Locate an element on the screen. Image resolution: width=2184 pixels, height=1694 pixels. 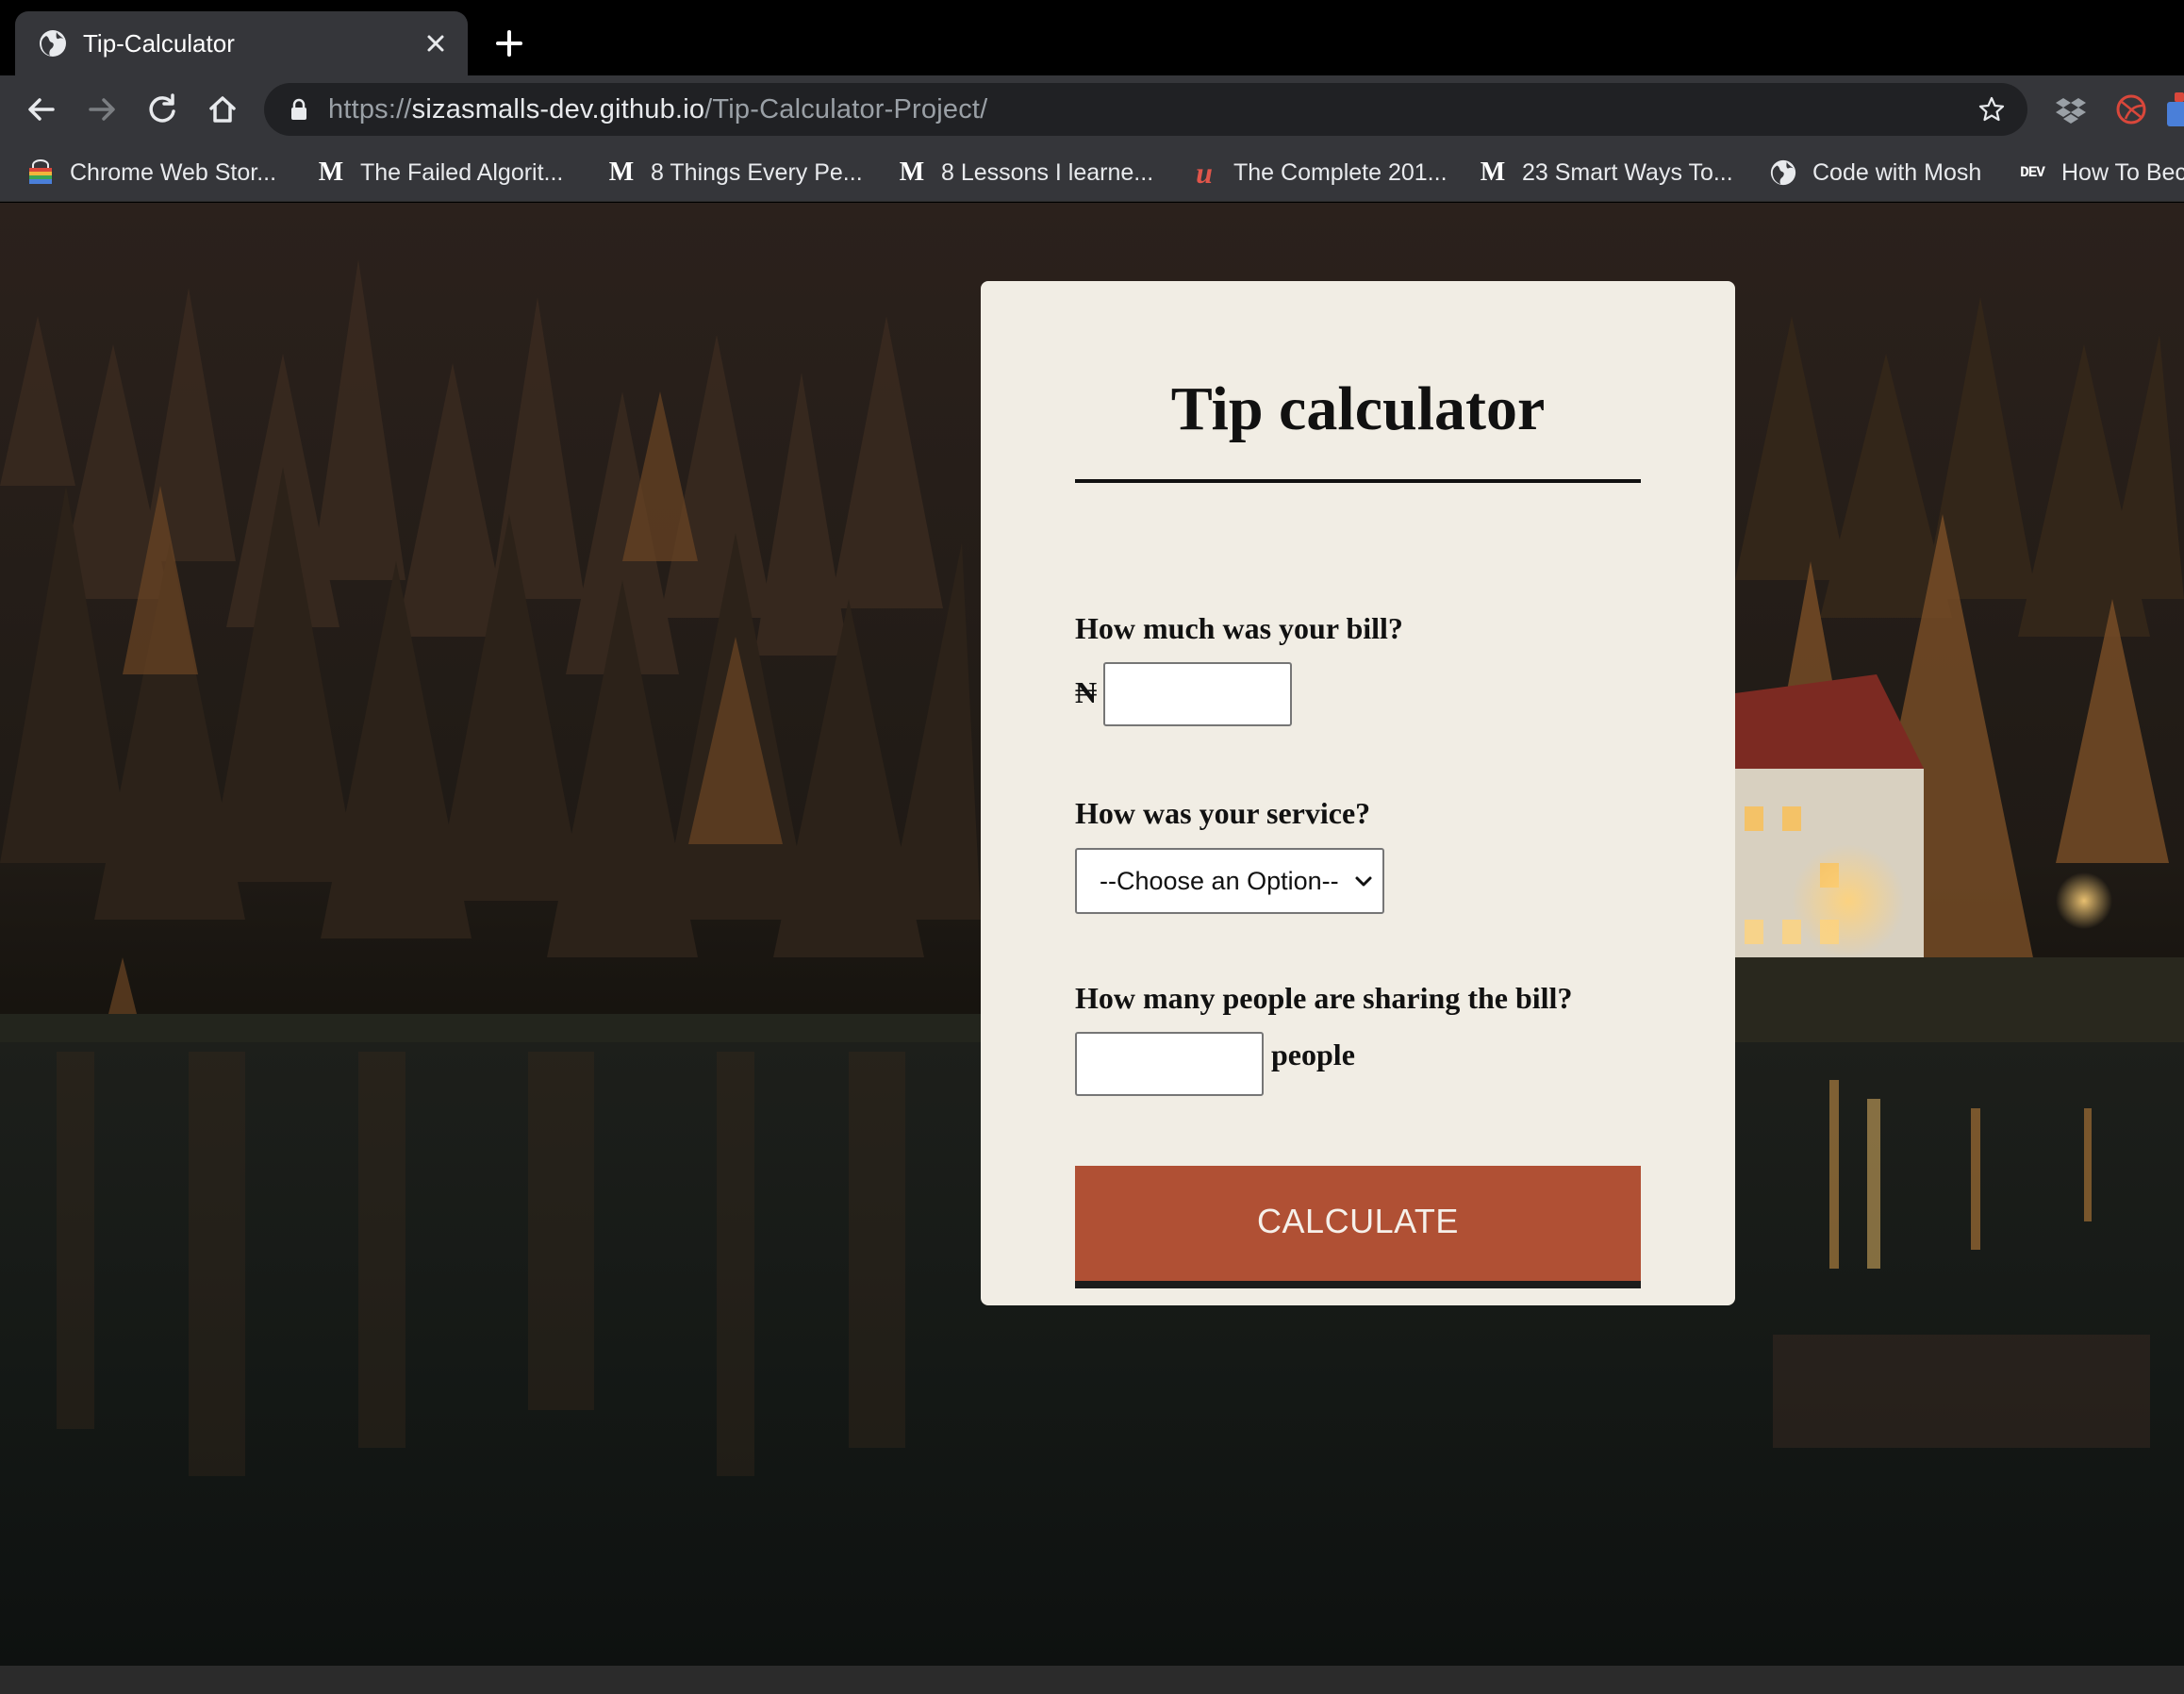
calculate-button-label: CALCULATE is located at coordinates (1358, 1221).